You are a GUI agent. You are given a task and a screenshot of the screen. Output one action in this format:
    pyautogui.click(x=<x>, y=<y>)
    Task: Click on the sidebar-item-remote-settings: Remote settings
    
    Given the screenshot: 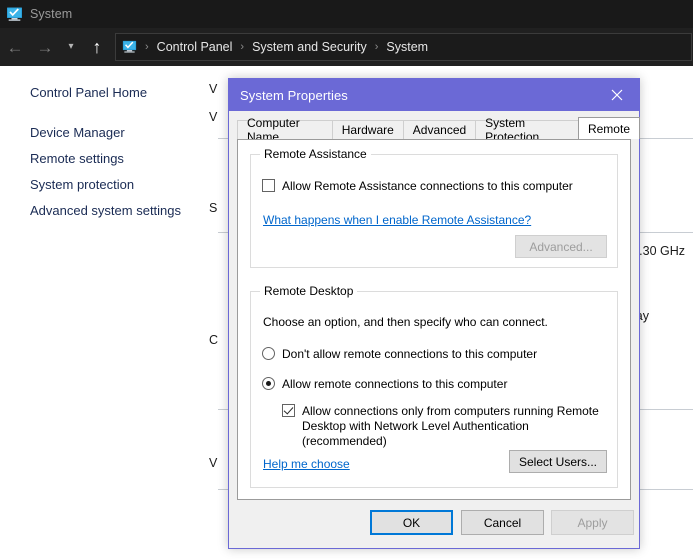 What is the action you would take?
    pyautogui.click(x=109, y=158)
    